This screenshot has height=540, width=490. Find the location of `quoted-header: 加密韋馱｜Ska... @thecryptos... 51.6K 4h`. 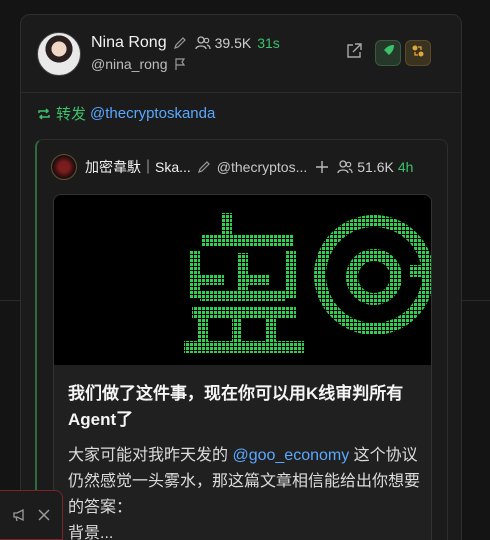

quoted-header: 加密韋馱｜Ska... @thecryptos... 51.6K 4h is located at coordinates (232, 167).